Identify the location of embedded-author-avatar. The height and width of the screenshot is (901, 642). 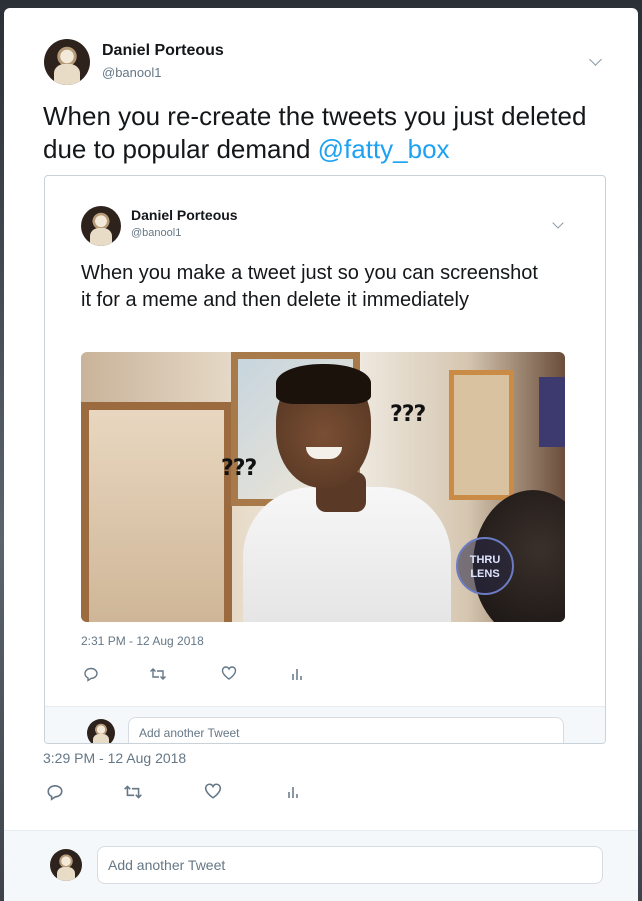
(101, 226).